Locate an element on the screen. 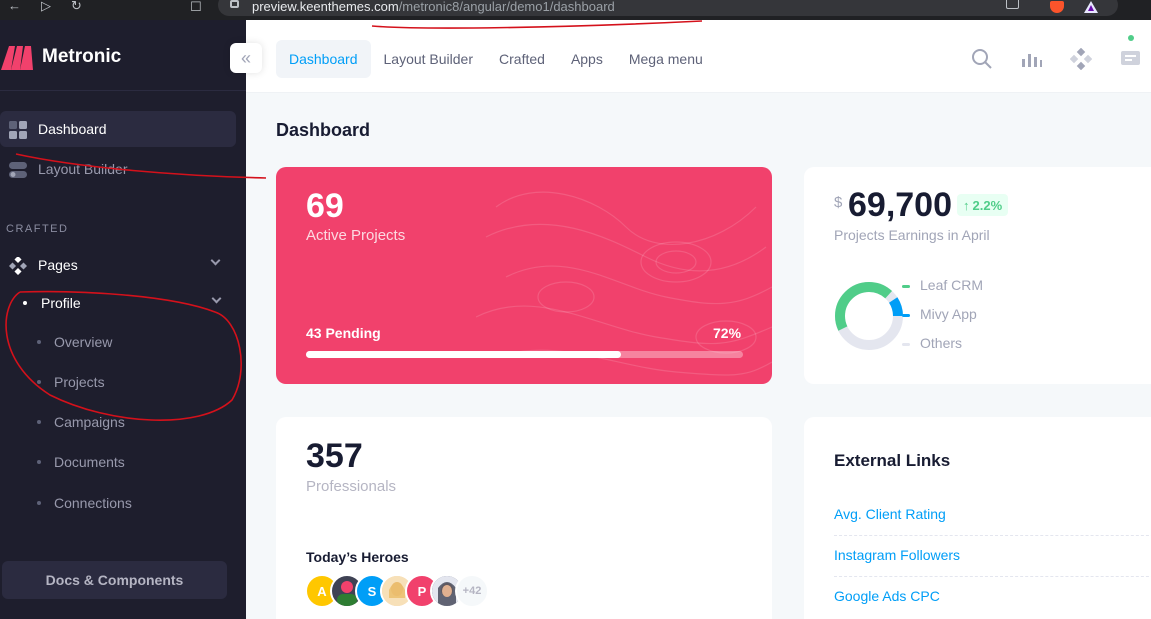 Image resolution: width=1151 pixels, height=619 pixels. sidebar-item-campaigns: Campaigns is located at coordinates (118, 422).